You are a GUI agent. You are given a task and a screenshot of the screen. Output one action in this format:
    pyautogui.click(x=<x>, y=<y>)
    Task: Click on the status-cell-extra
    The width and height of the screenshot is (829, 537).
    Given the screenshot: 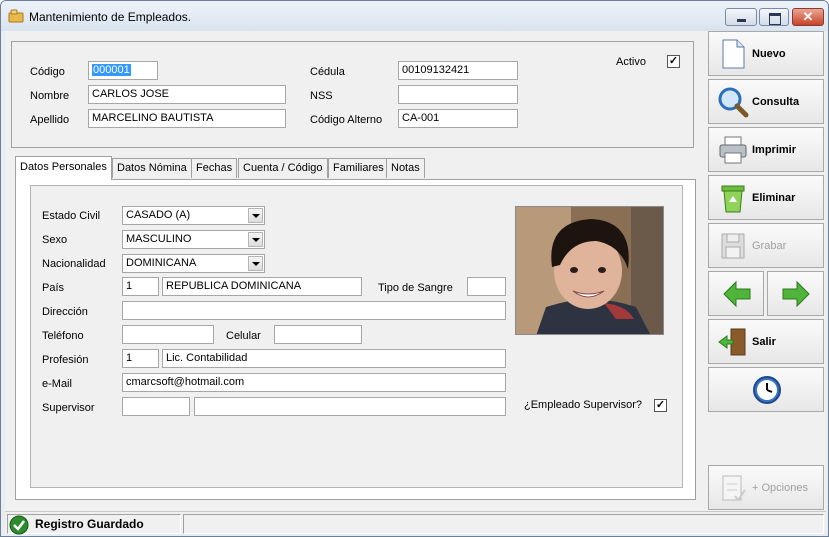 What is the action you would take?
    pyautogui.click(x=503, y=524)
    